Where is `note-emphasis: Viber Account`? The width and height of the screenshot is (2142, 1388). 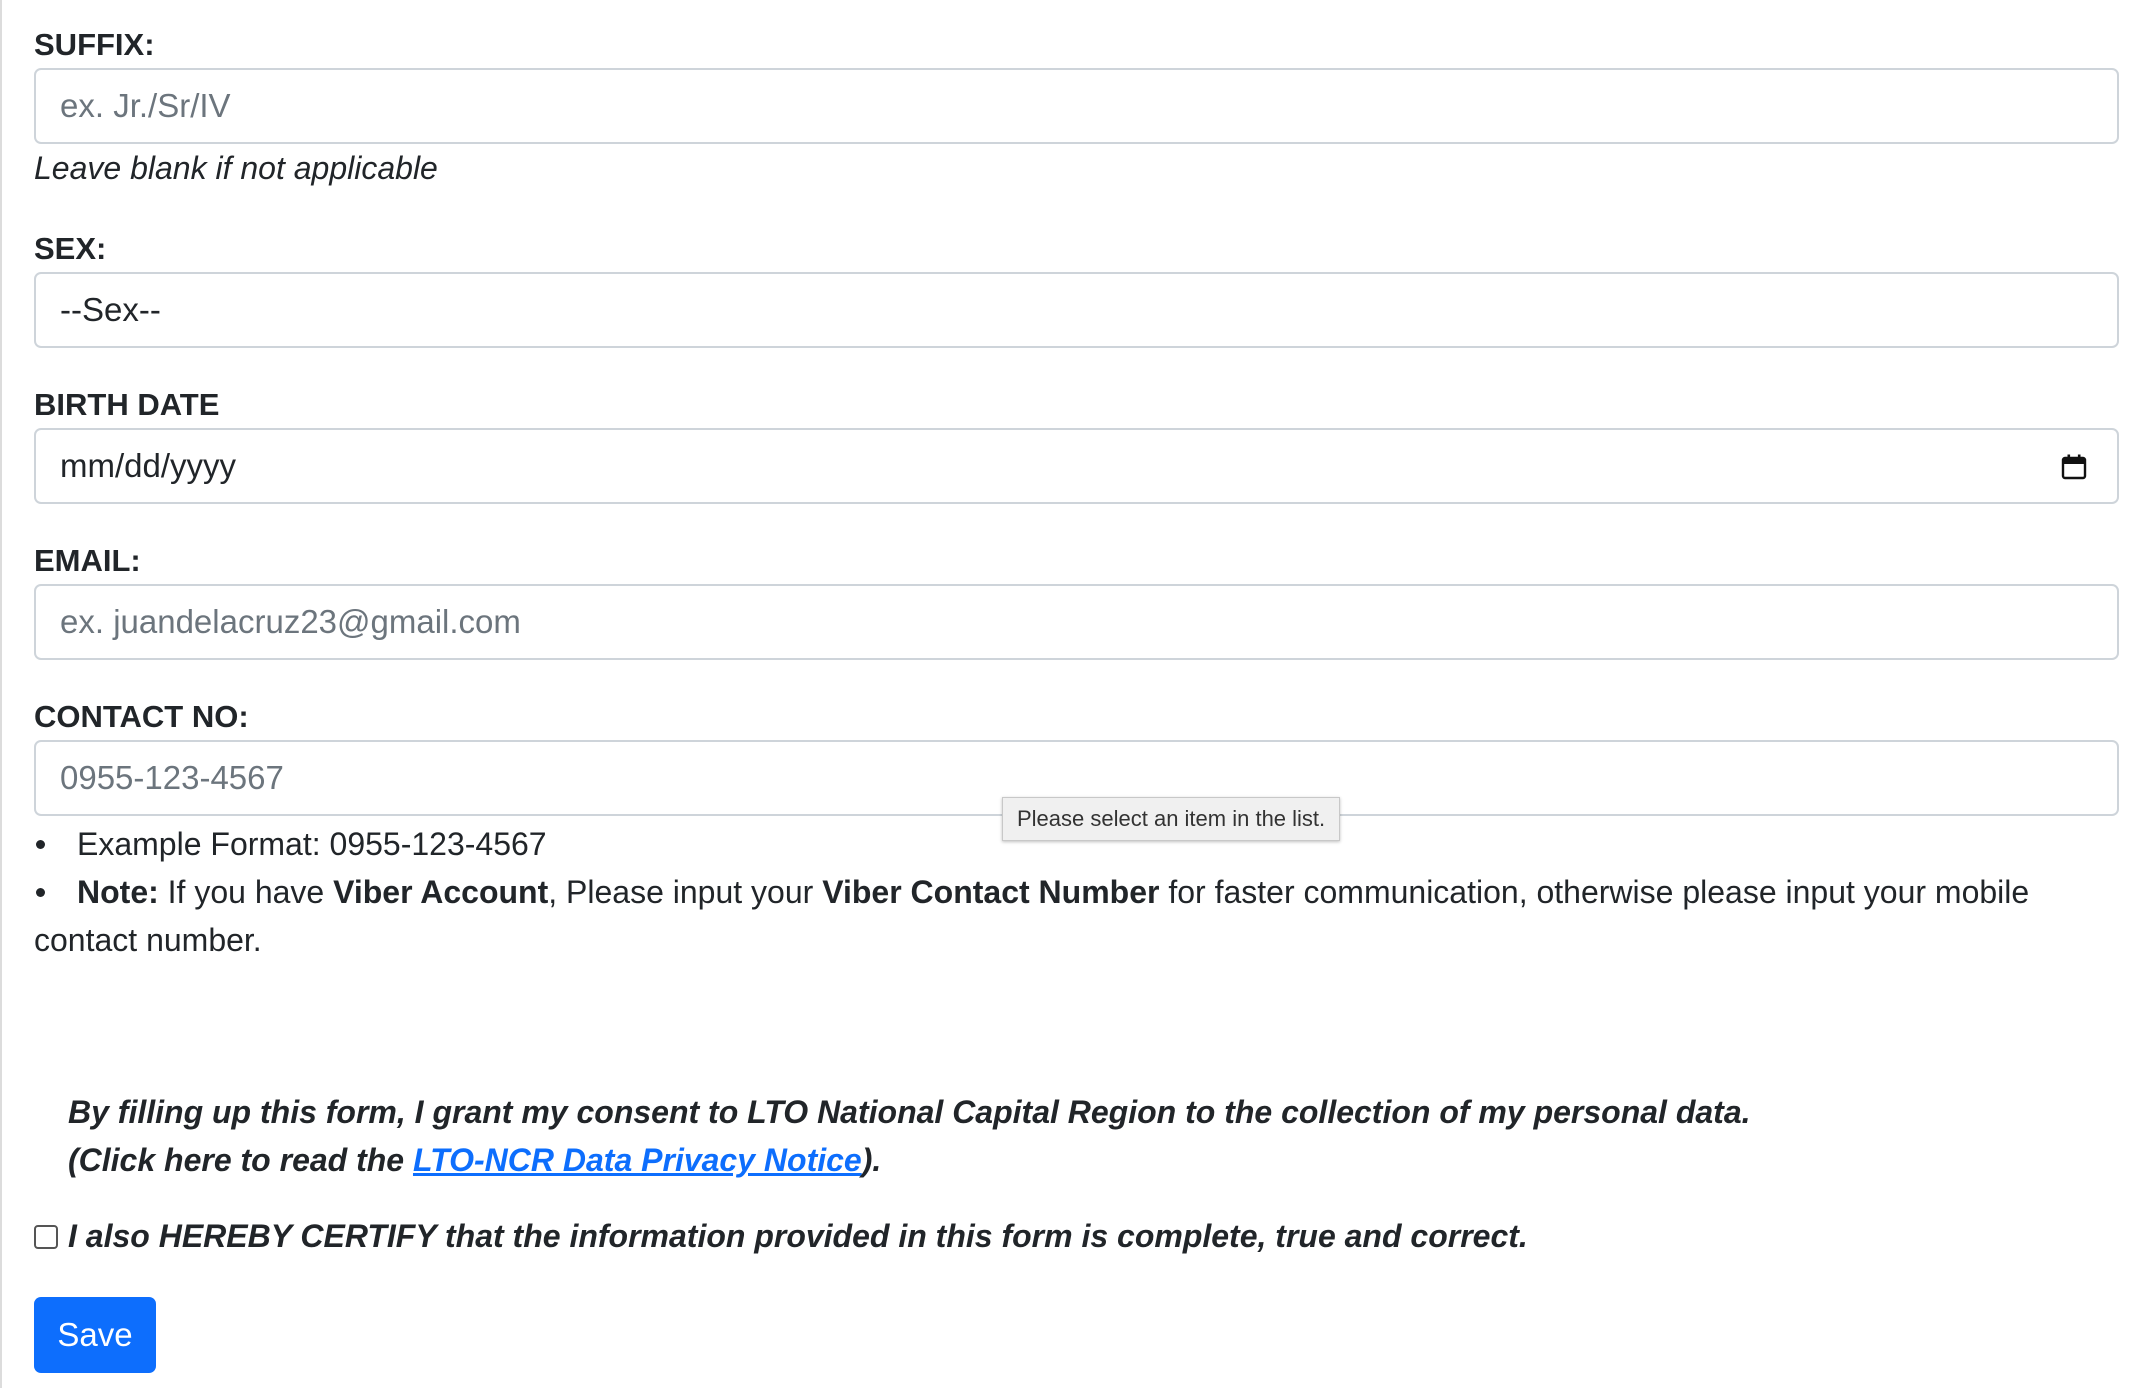
note-emphasis: Viber Account is located at coordinates (441, 892).